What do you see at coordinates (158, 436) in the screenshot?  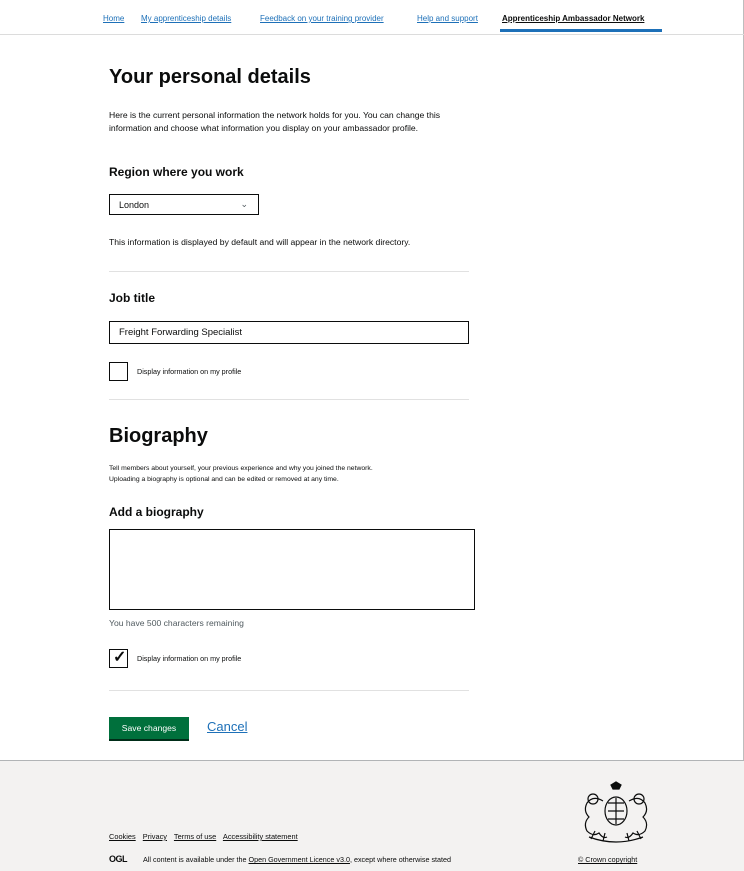 I see `biography-heading: Biography` at bounding box center [158, 436].